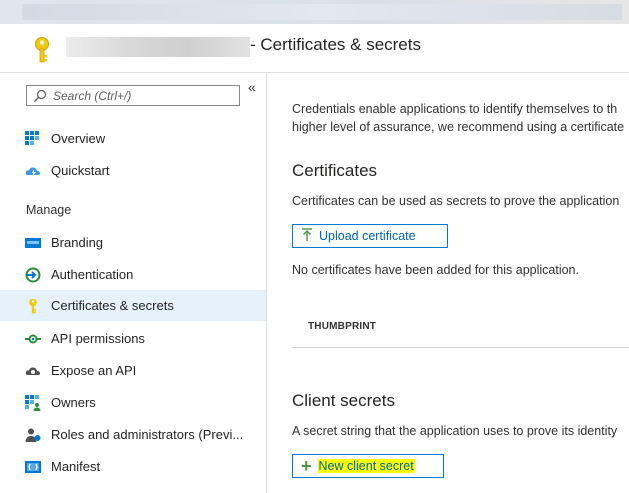 This screenshot has height=493, width=629. Describe the element at coordinates (335, 170) in the screenshot. I see `certificates-heading: Certificates` at that location.